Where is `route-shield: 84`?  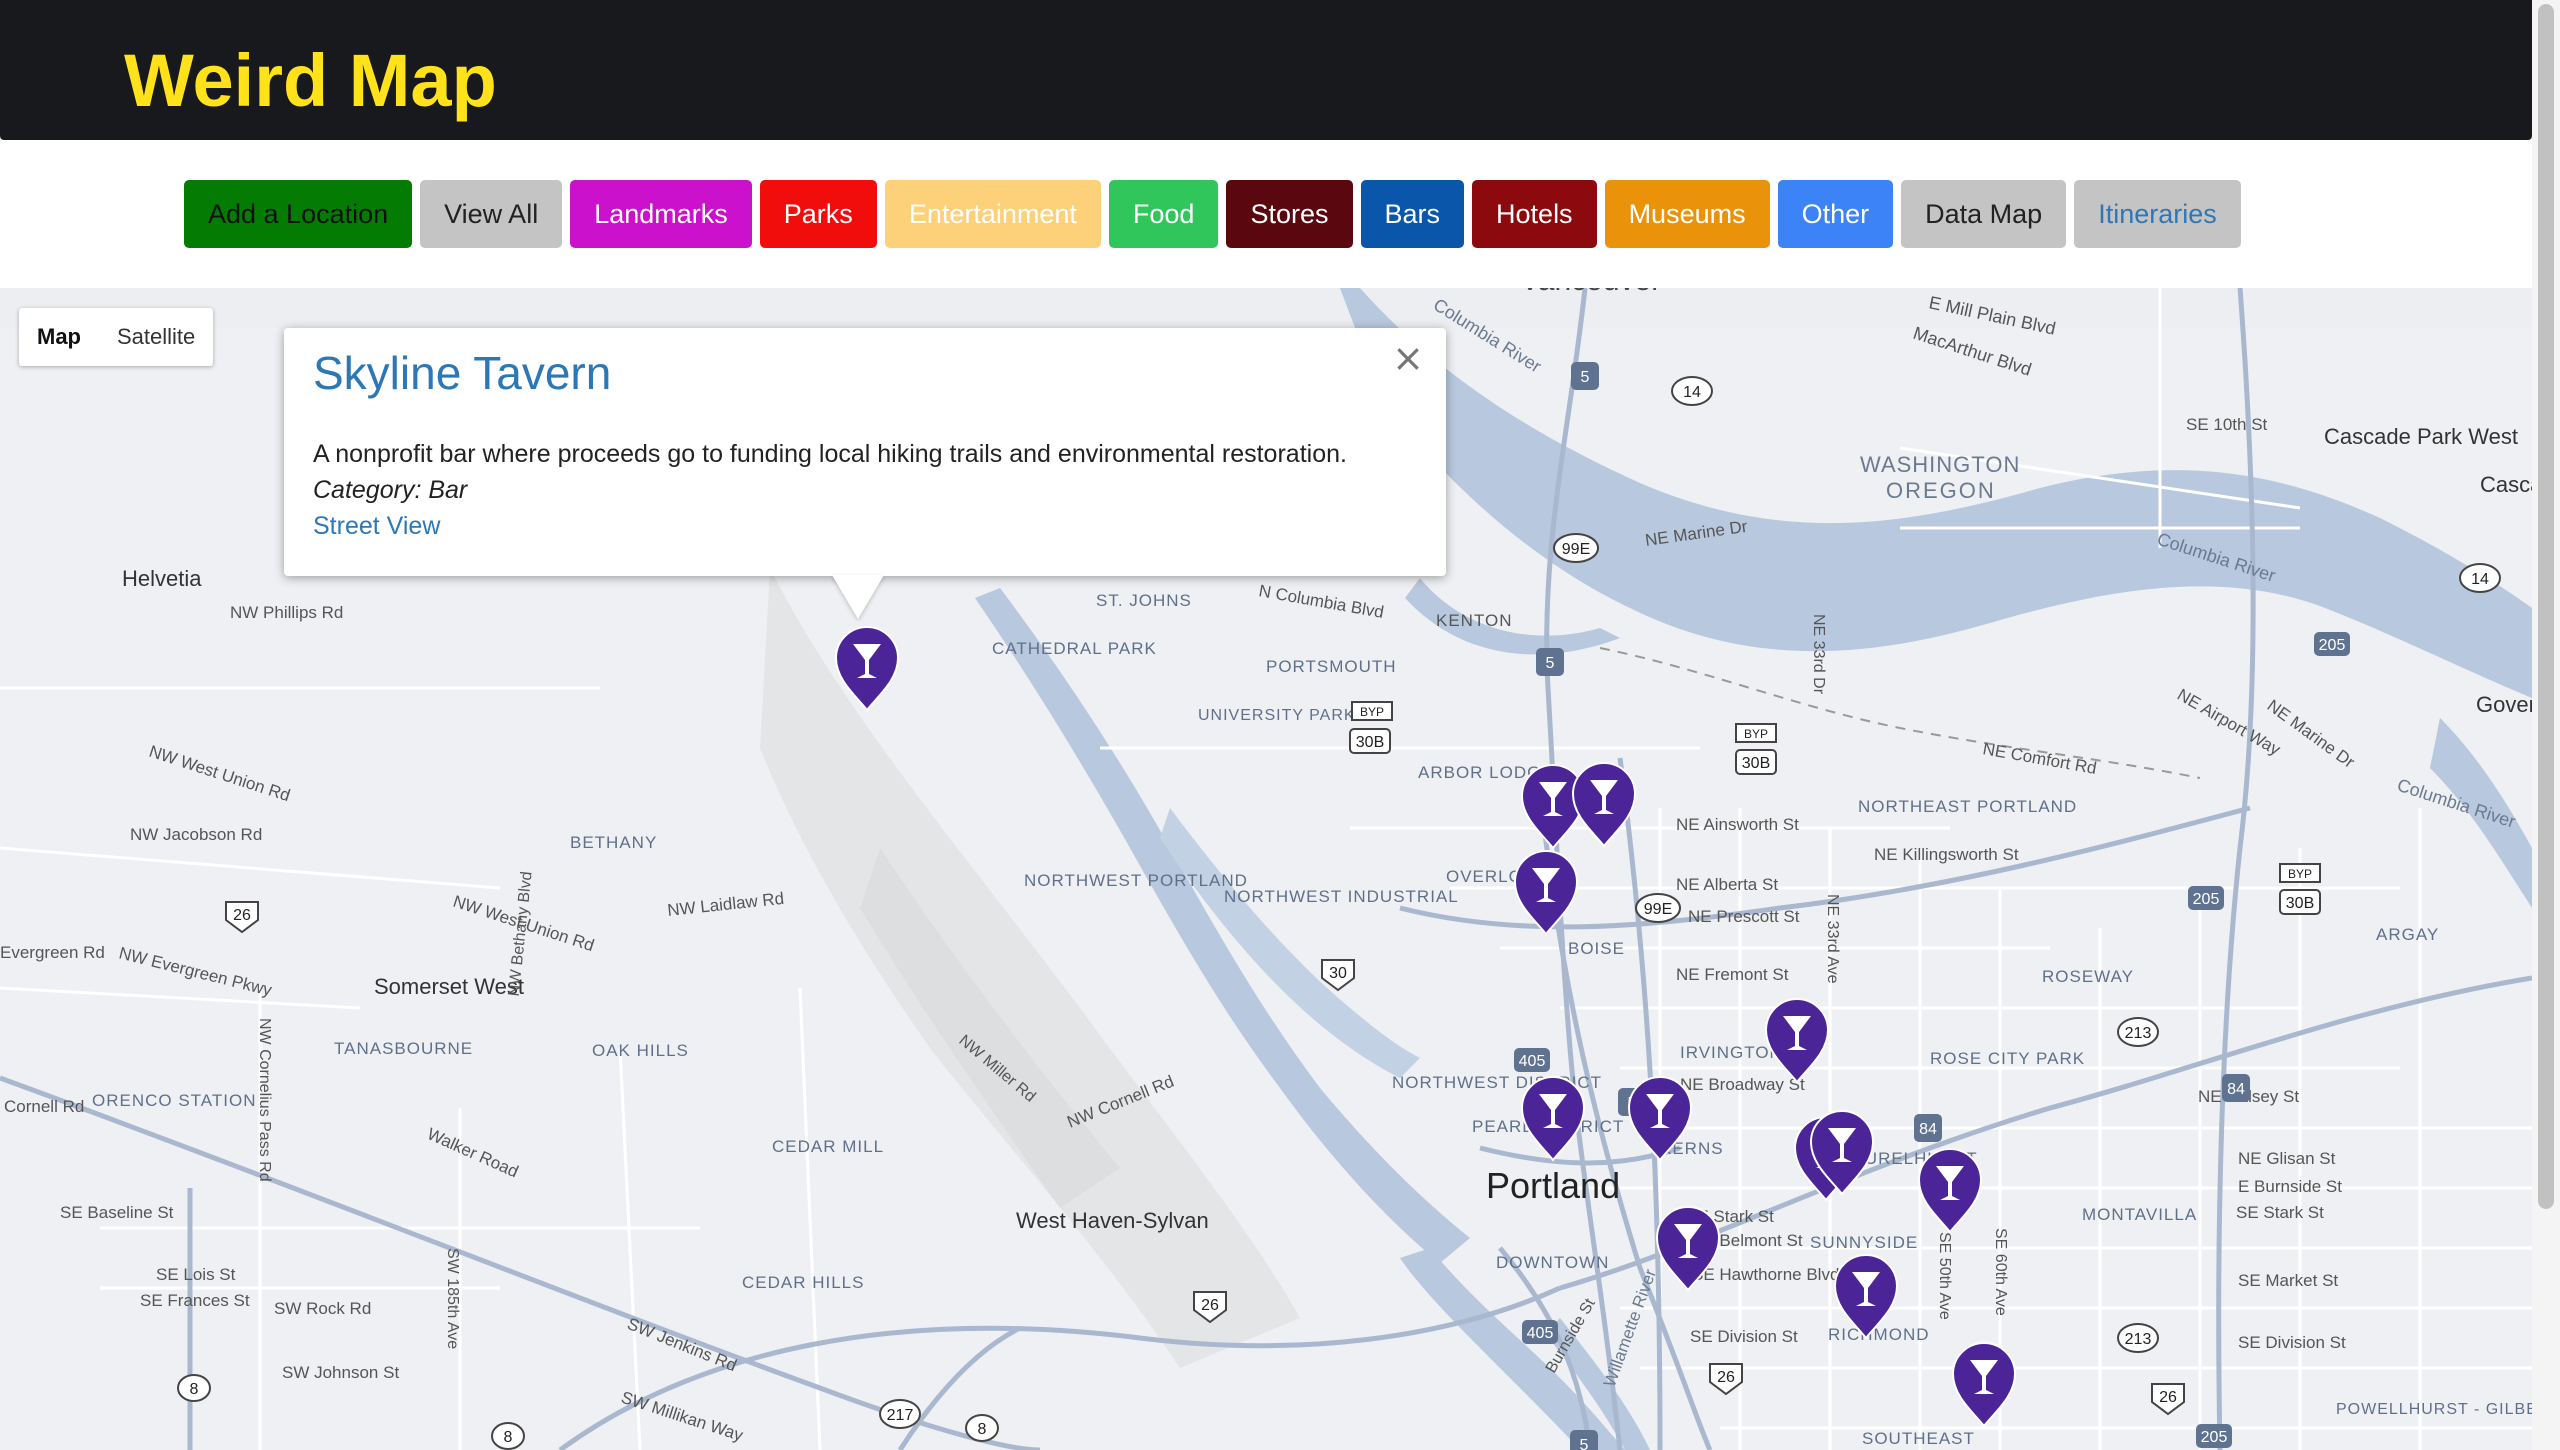
route-shield: 84 is located at coordinates (2236, 1089).